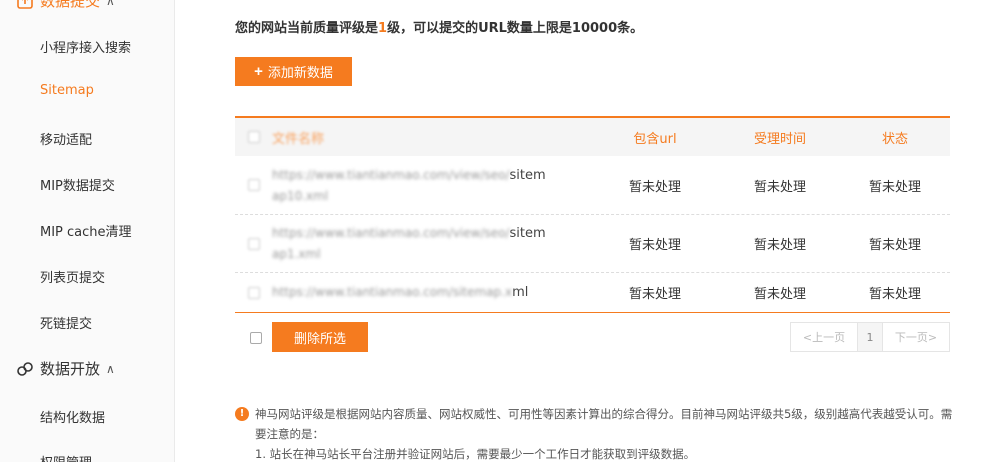  I want to click on pagination: <上一页 1 下一页>, so click(870, 337).